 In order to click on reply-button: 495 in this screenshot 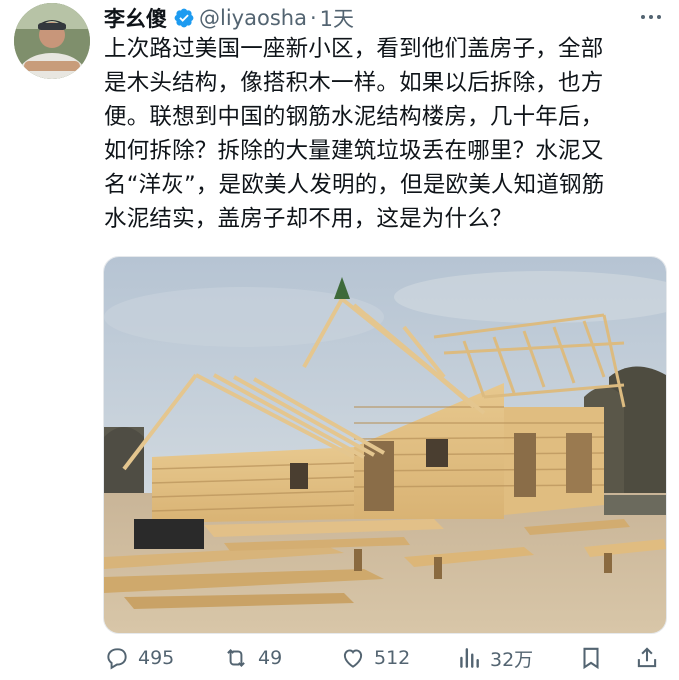, I will do `click(139, 658)`.